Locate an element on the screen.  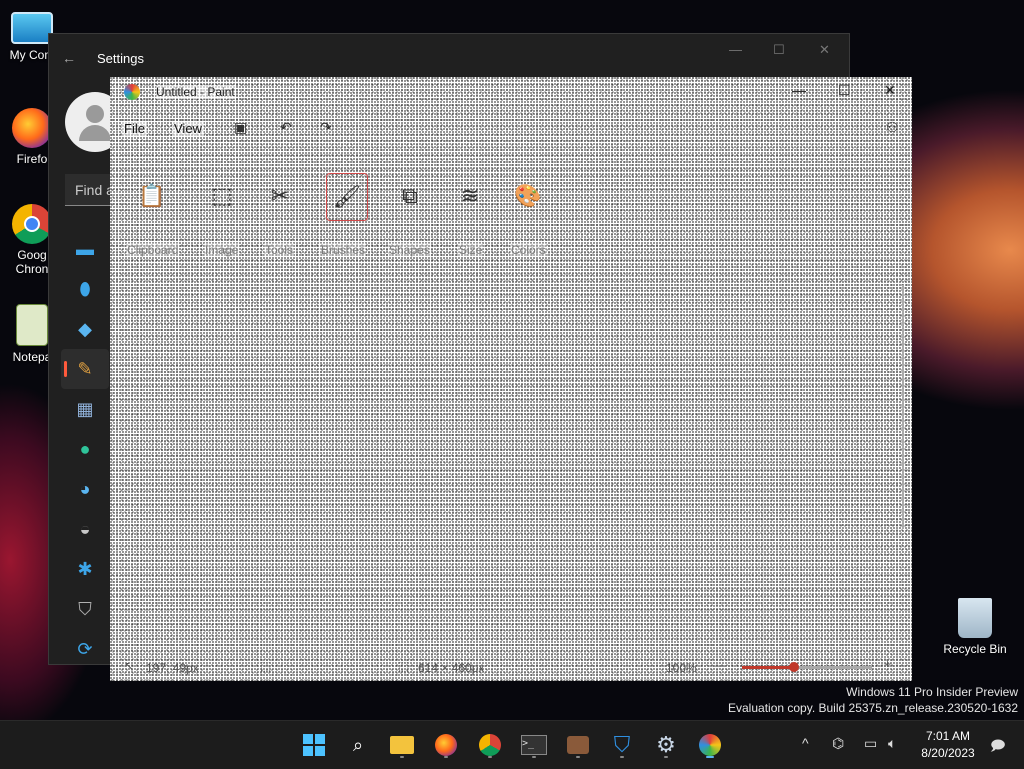
cursor-position: 197, 49px is located at coordinates (172, 668).